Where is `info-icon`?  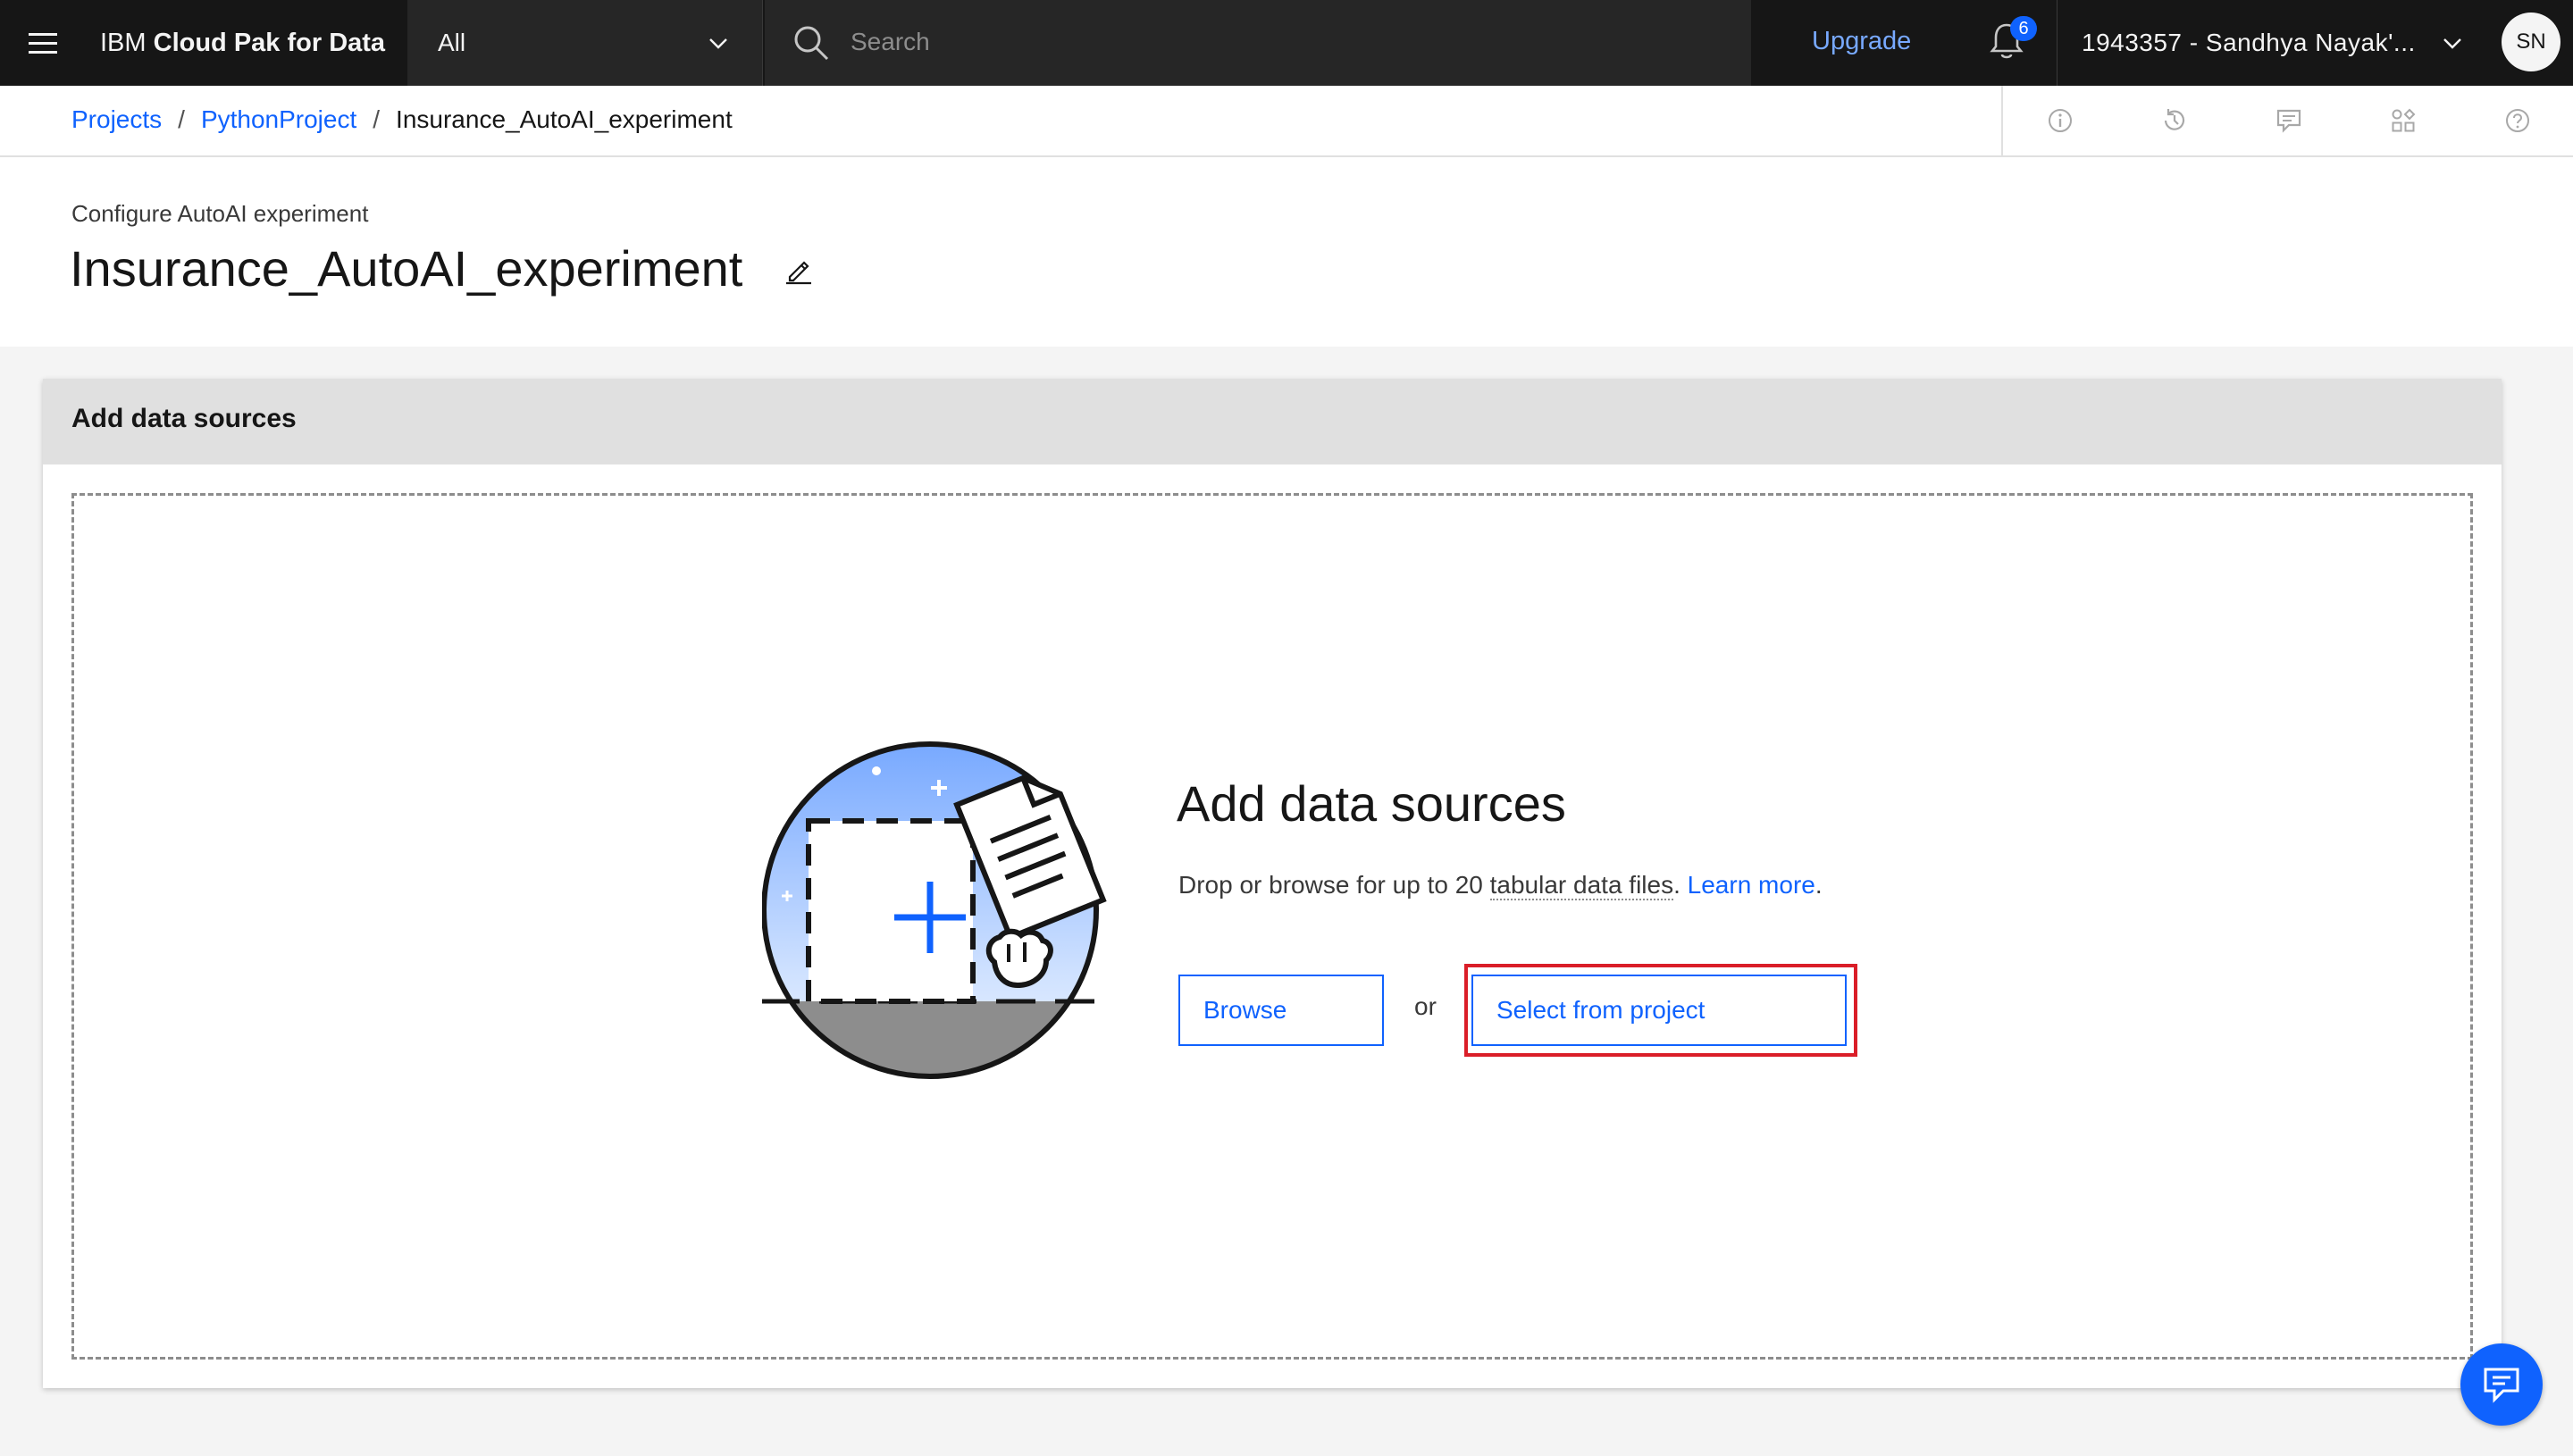
info-icon is located at coordinates (2060, 120).